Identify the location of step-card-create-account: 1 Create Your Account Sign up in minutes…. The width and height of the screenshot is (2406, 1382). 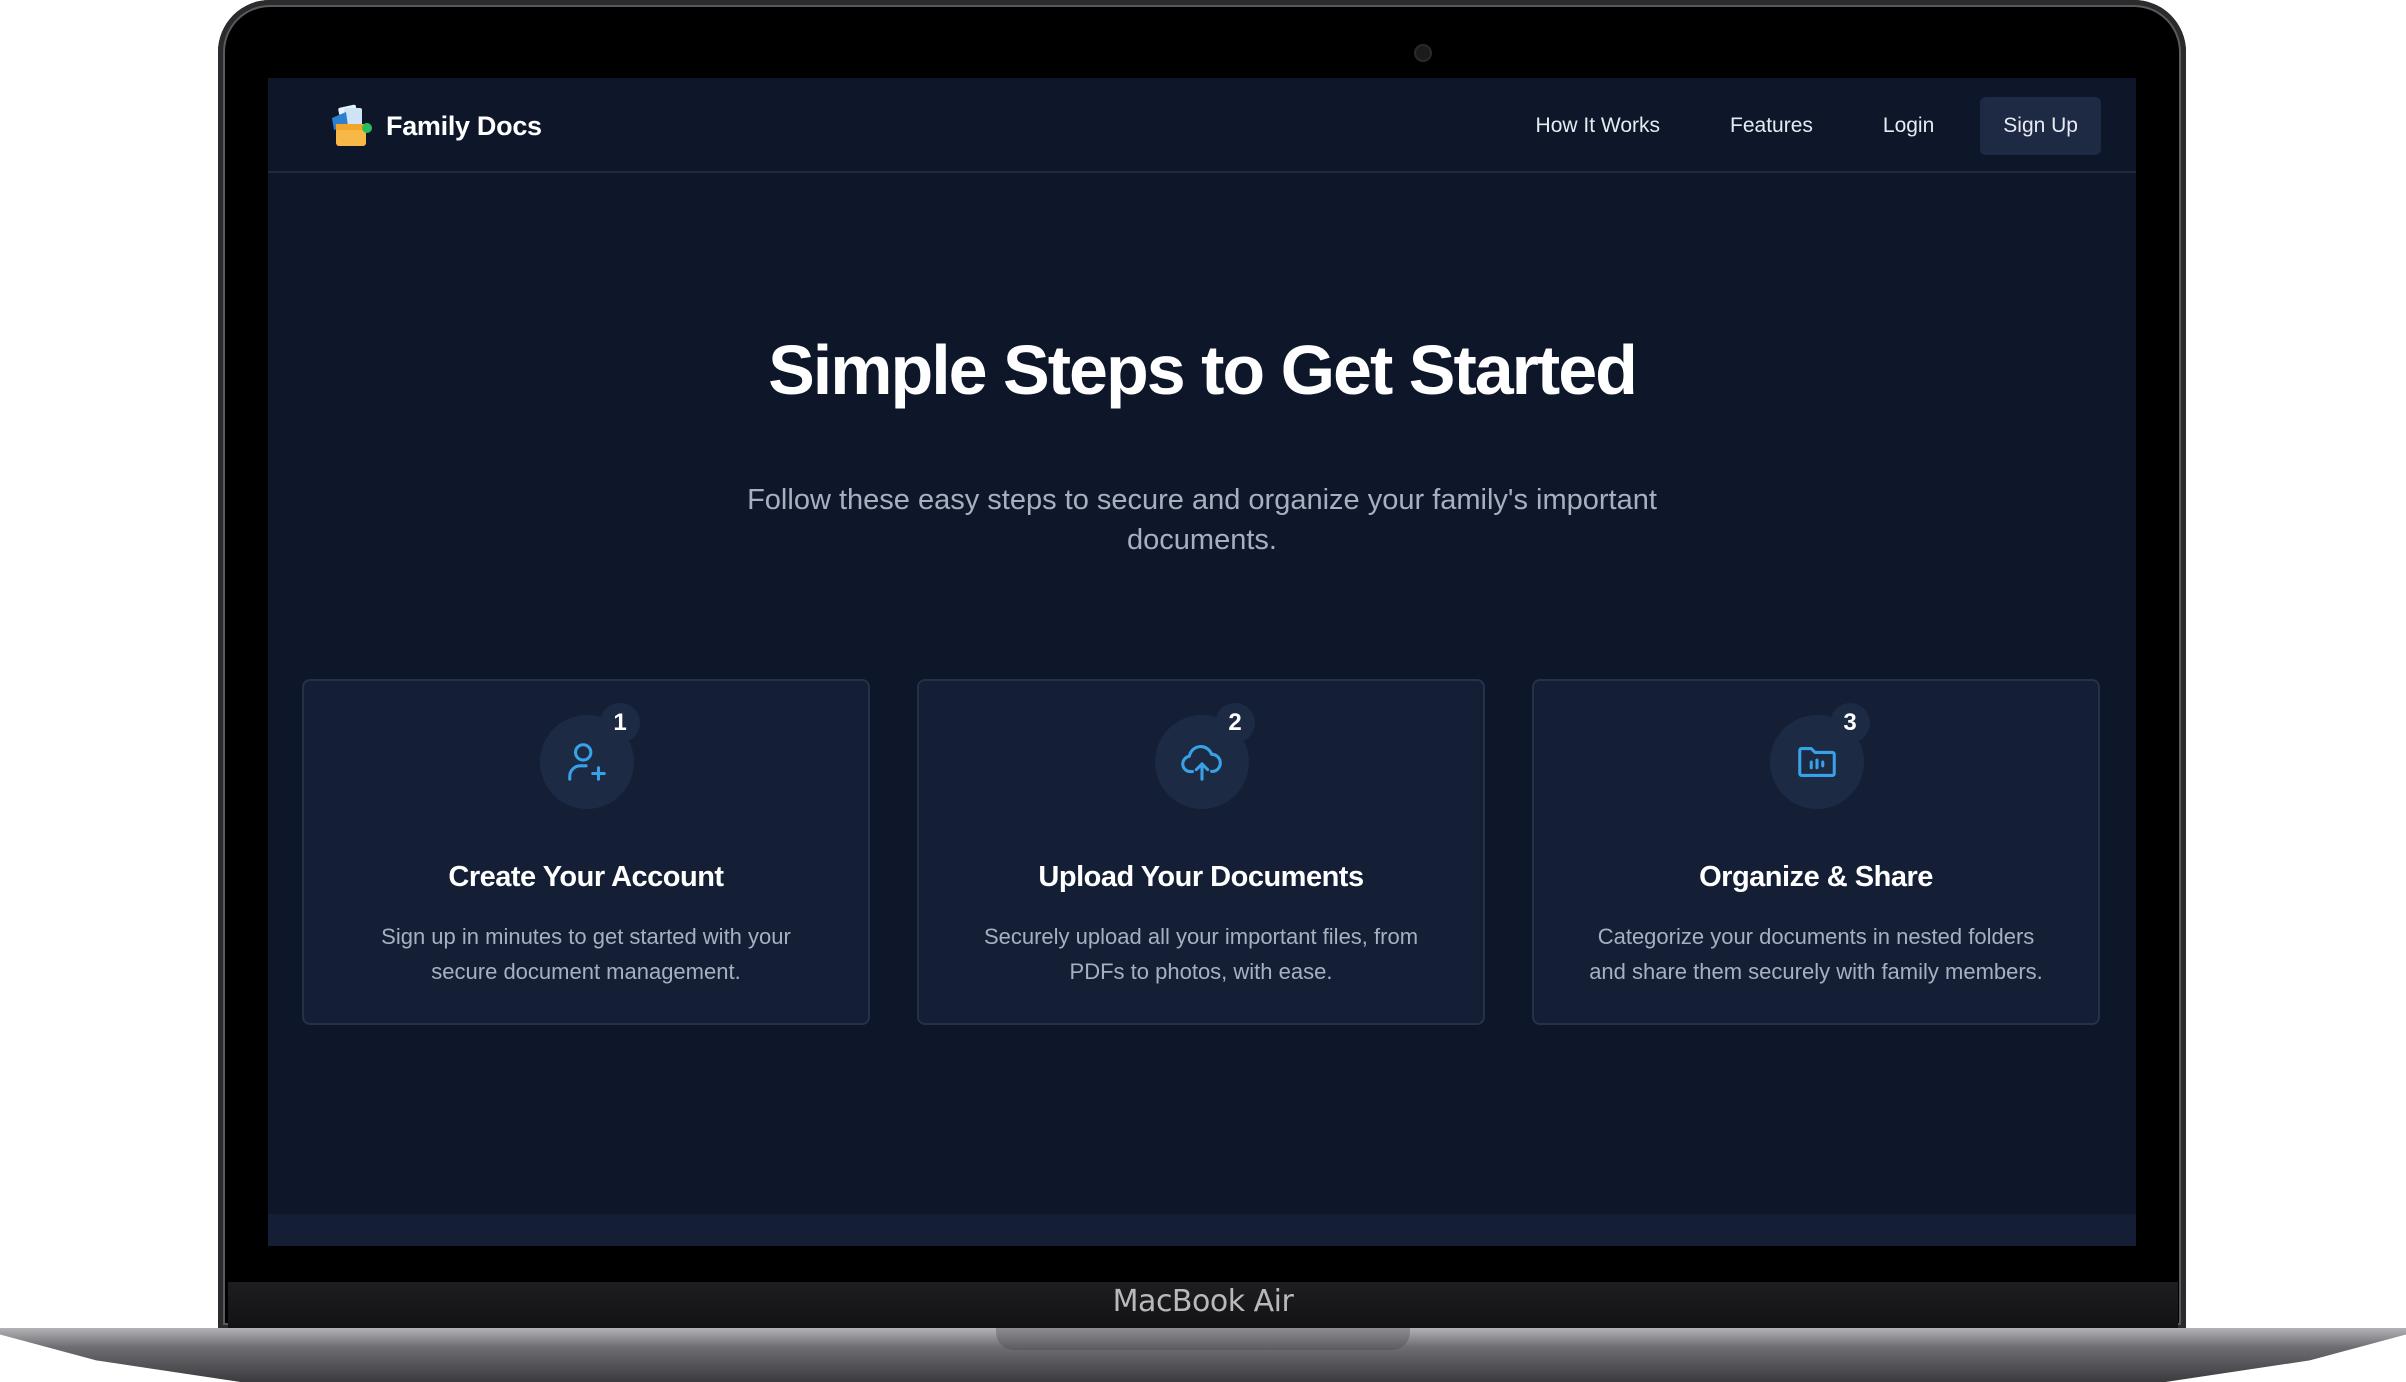
(586, 852).